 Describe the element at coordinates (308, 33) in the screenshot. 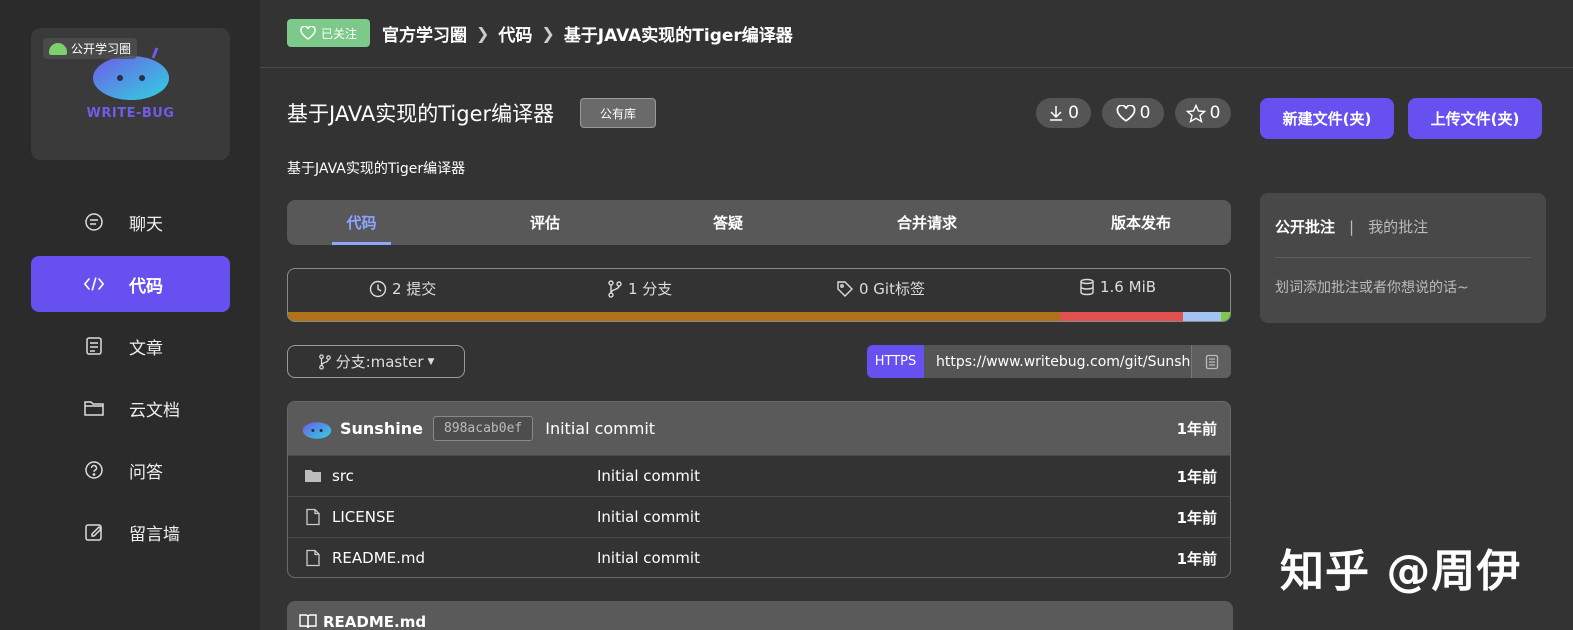

I see `heart-icon` at that location.